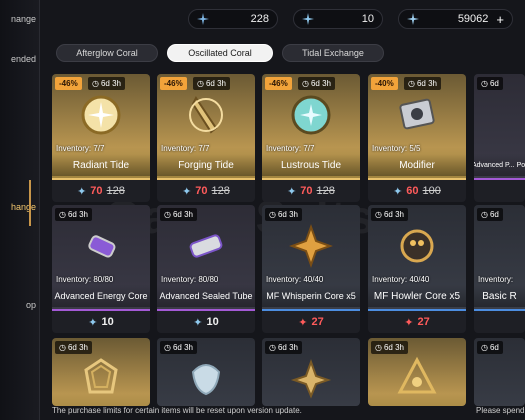  What do you see at coordinates (417, 372) in the screenshot?
I see `shop-item-row3-4: ◷ 6d 3h` at bounding box center [417, 372].